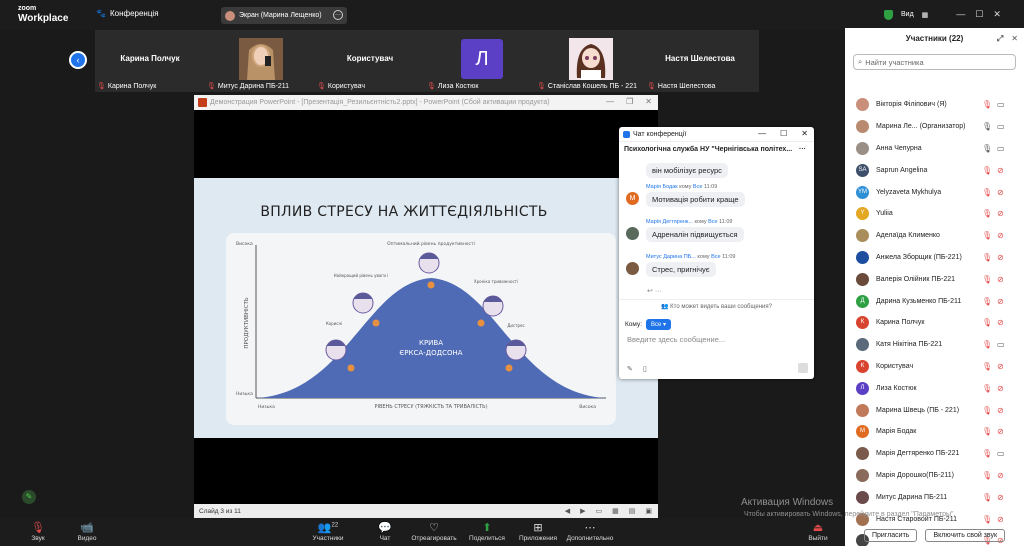 The image size is (1024, 546). I want to click on chat-maximize-icon: ☐, so click(783, 133).